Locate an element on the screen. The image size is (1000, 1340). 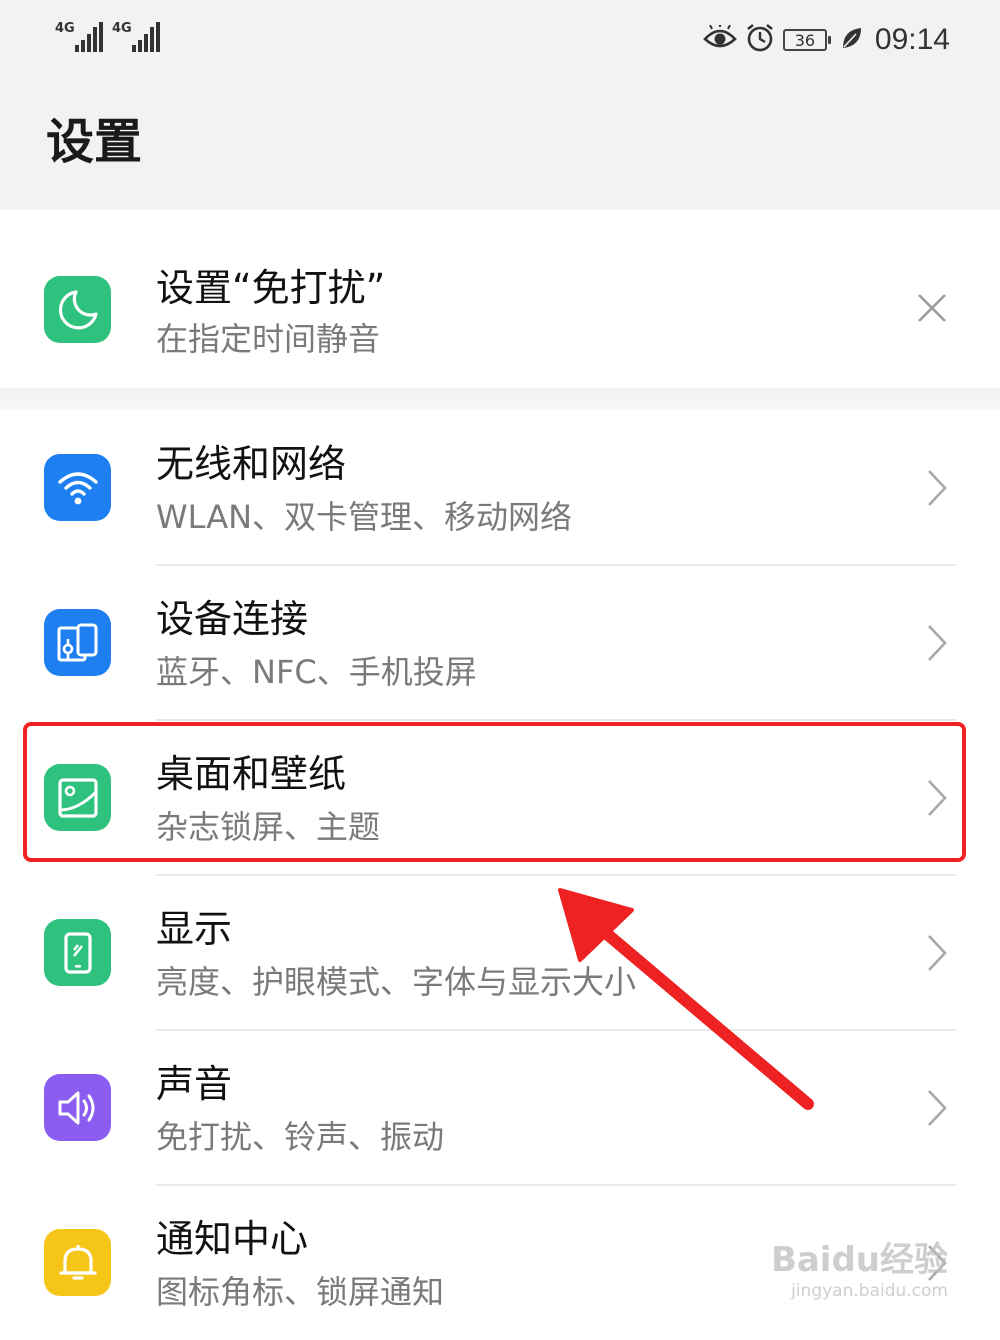
speaker-icon is located at coordinates (77, 1107).